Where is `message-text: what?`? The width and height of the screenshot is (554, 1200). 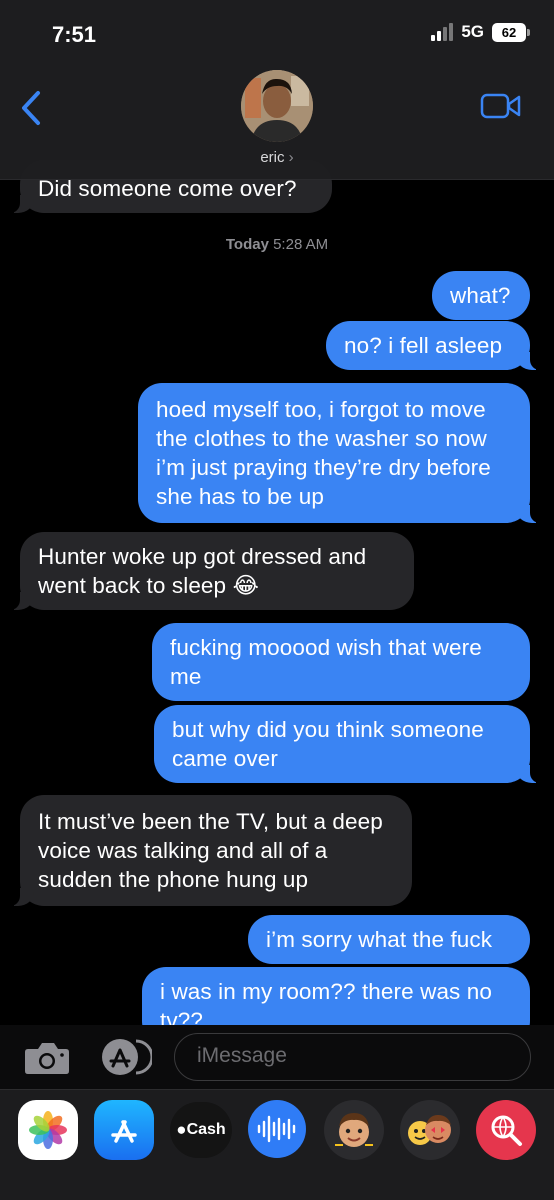 message-text: what? is located at coordinates (480, 295).